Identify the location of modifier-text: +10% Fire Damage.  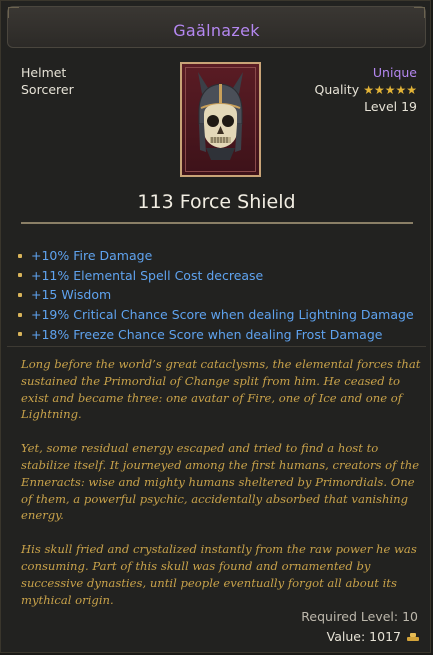
(92, 256).